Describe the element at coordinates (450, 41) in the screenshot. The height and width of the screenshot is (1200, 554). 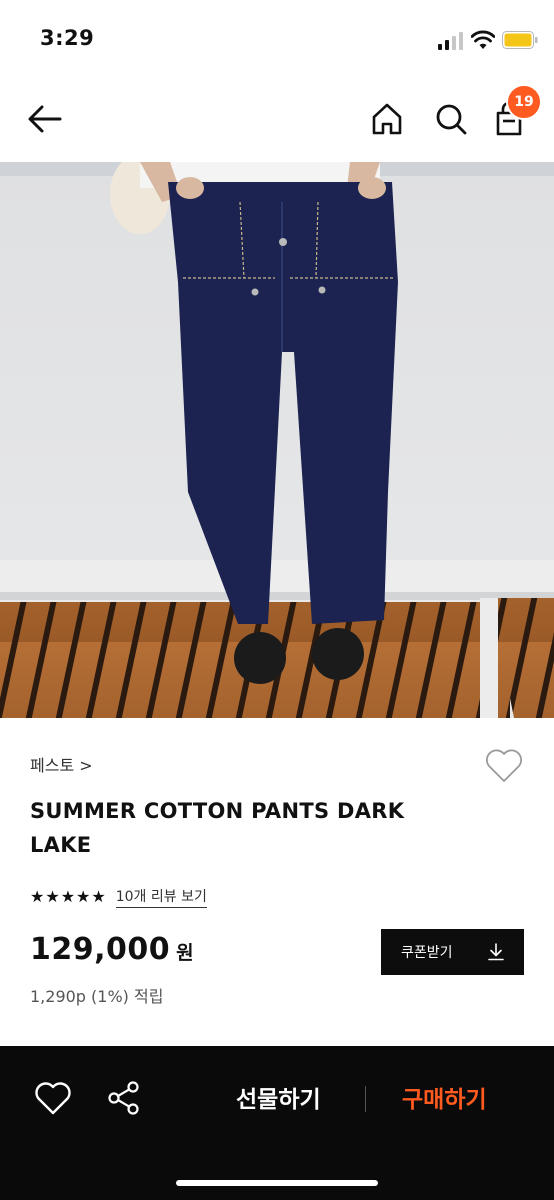
I see `cellular-signal-icon` at that location.